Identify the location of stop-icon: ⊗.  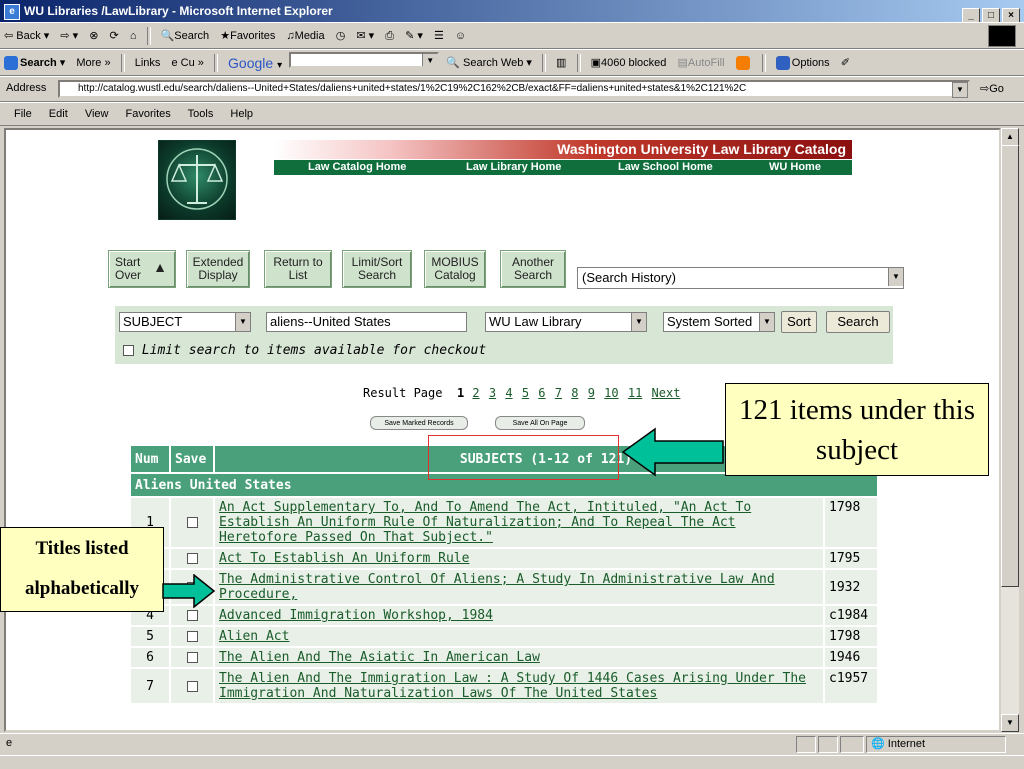
(93, 36).